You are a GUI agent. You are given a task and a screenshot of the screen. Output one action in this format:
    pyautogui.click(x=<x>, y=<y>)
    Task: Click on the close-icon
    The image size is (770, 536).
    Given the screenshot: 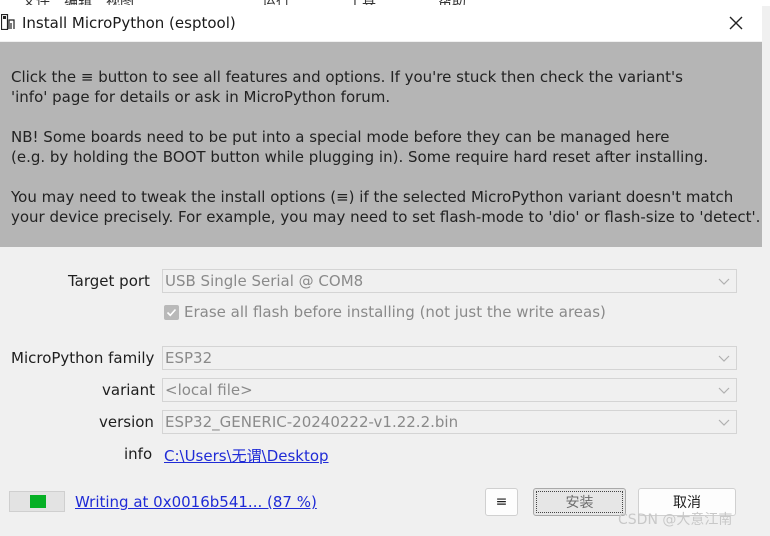 What is the action you would take?
    pyautogui.click(x=736, y=23)
    